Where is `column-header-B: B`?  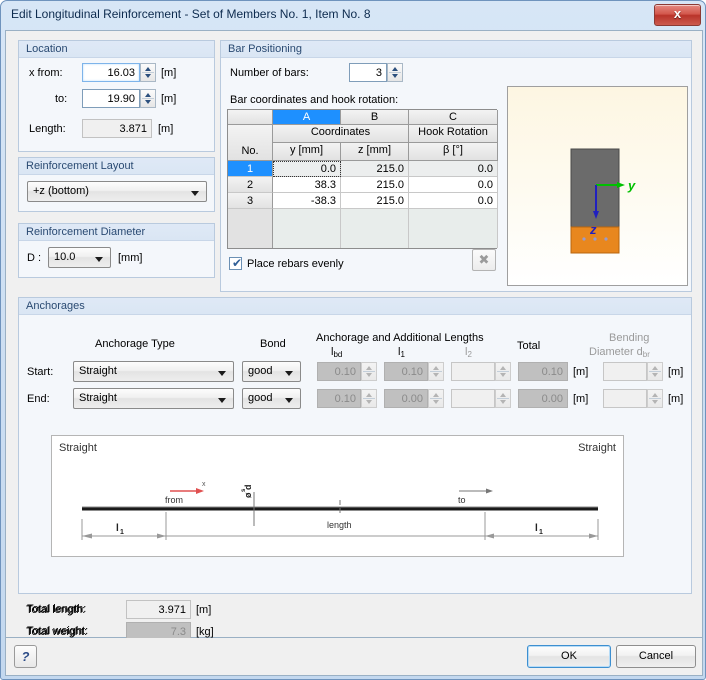 column-header-B: B is located at coordinates (375, 117).